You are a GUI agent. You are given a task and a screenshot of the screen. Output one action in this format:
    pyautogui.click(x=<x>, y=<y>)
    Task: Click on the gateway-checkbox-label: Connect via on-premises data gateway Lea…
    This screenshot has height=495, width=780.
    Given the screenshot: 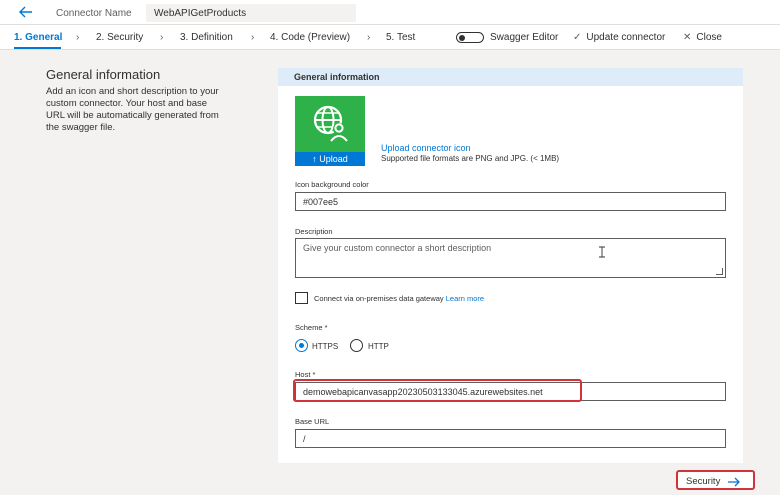 What is the action you would take?
    pyautogui.click(x=399, y=298)
    